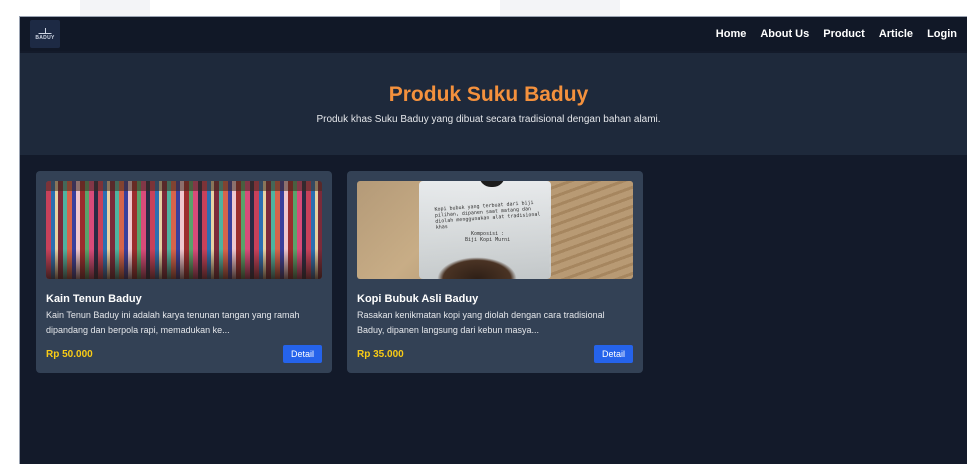 The image size is (967, 464). What do you see at coordinates (784, 34) in the screenshot?
I see `nav-link-about-us: About Us` at bounding box center [784, 34].